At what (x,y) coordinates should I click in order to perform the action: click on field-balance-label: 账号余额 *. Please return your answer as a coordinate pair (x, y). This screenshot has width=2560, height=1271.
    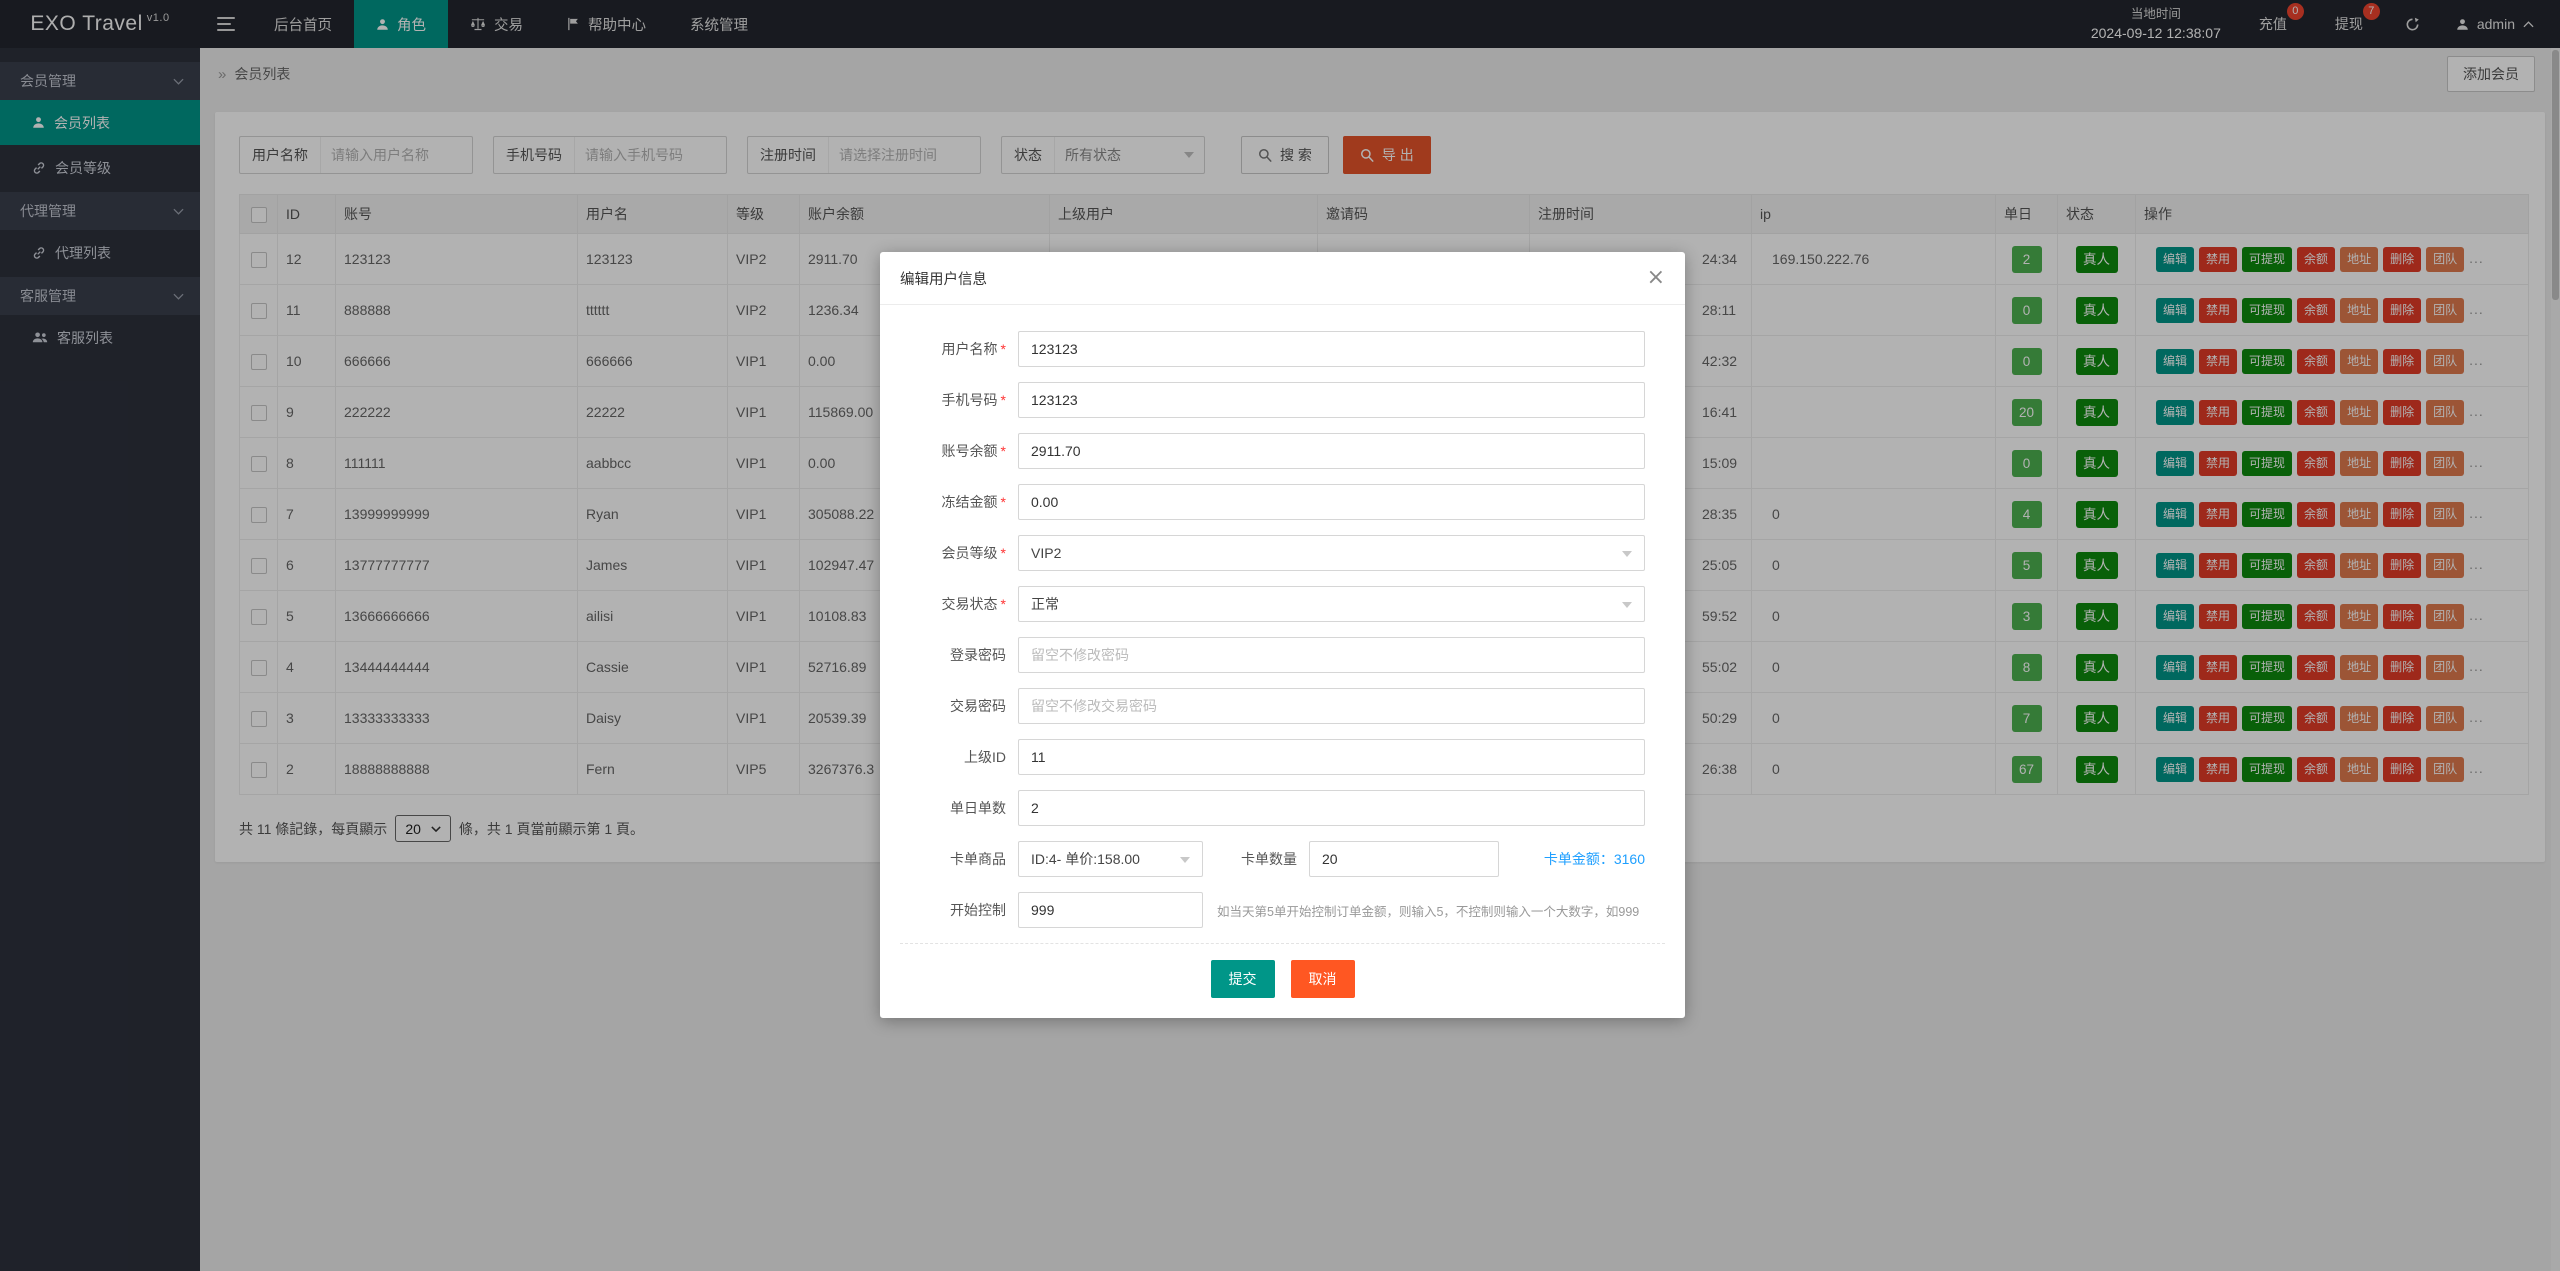
    Looking at the image, I should click on (973, 451).